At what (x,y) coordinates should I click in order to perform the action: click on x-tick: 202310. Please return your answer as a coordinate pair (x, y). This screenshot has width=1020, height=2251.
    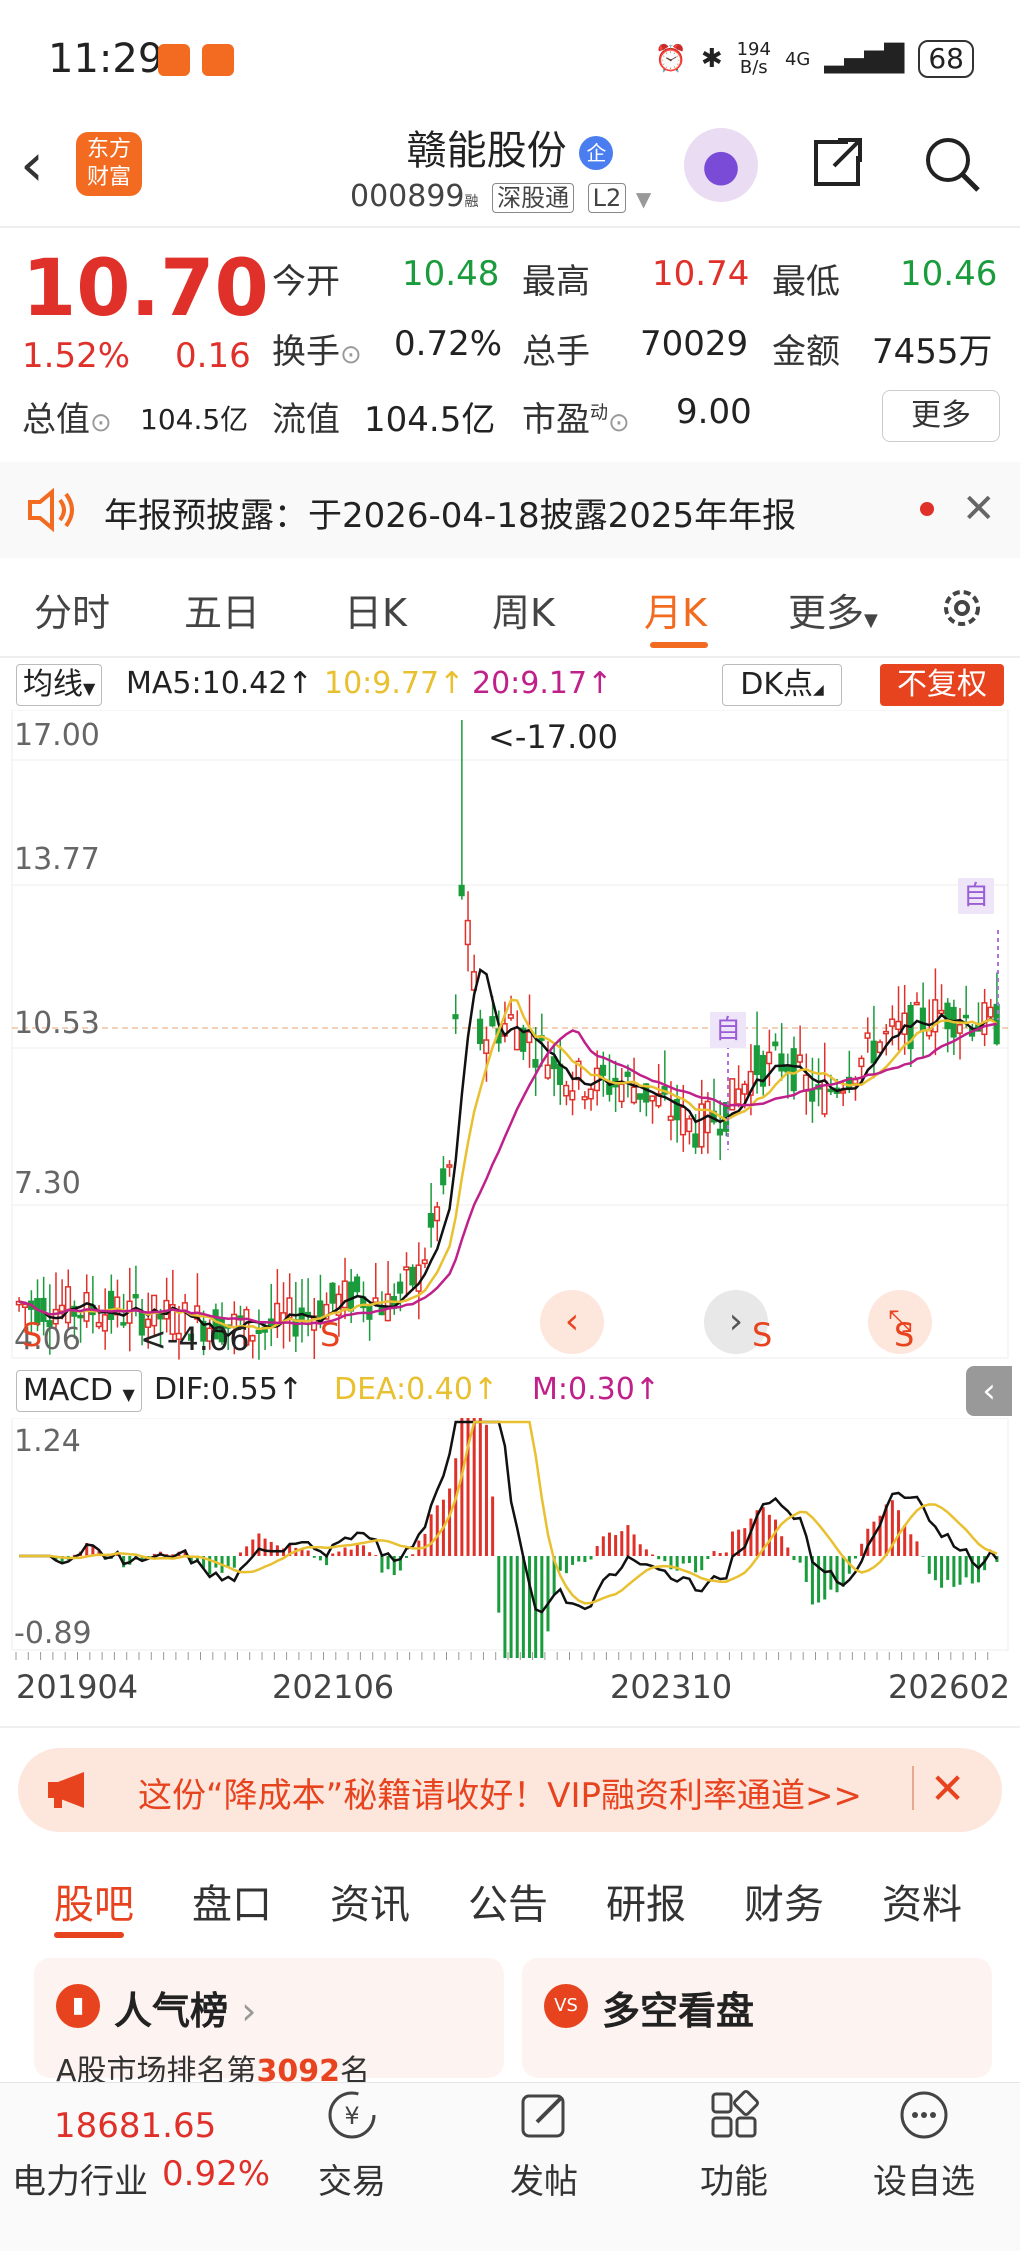
    Looking at the image, I should click on (671, 1687).